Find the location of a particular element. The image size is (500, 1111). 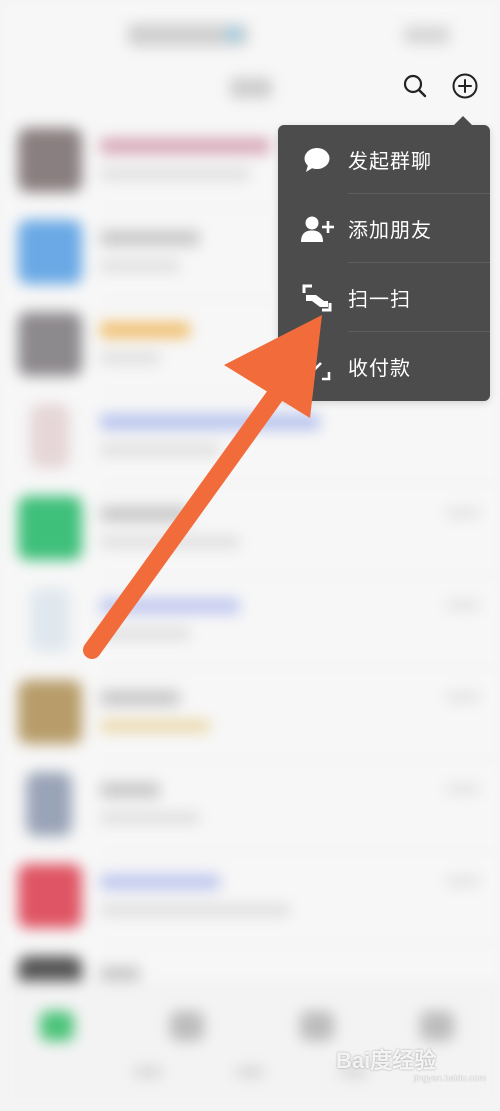

watermark-url: jingyan.baidu.com is located at coordinates (449, 1078).